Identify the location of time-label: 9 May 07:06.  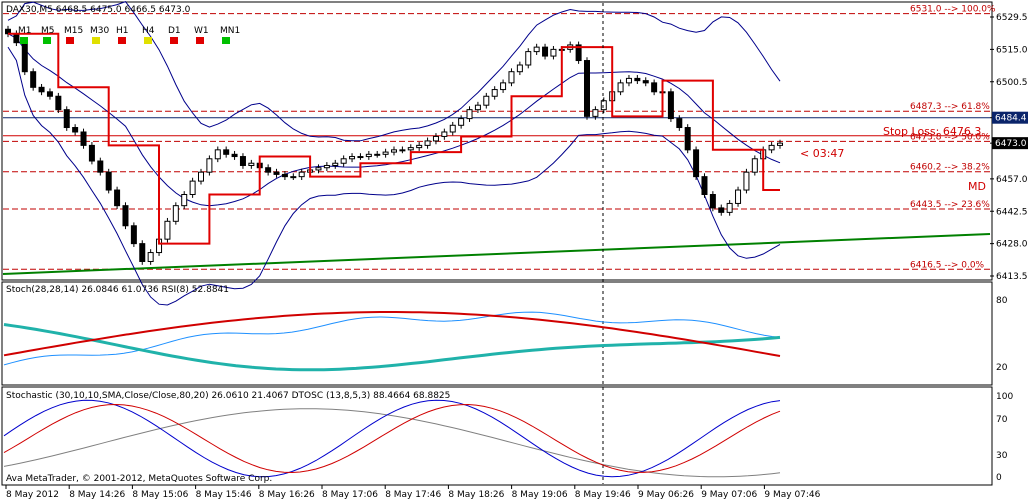
(729, 495).